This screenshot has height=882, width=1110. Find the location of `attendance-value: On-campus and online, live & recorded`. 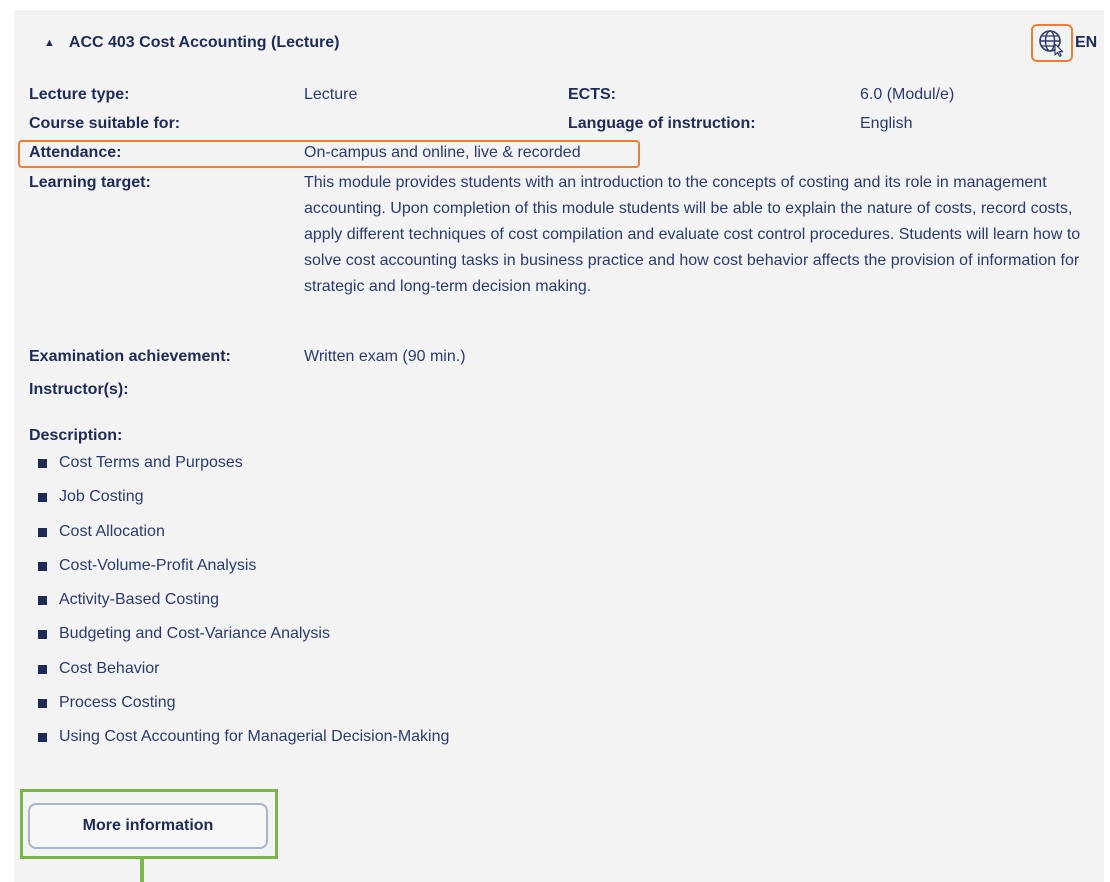

attendance-value: On-campus and online, live & recorded is located at coordinates (442, 152).